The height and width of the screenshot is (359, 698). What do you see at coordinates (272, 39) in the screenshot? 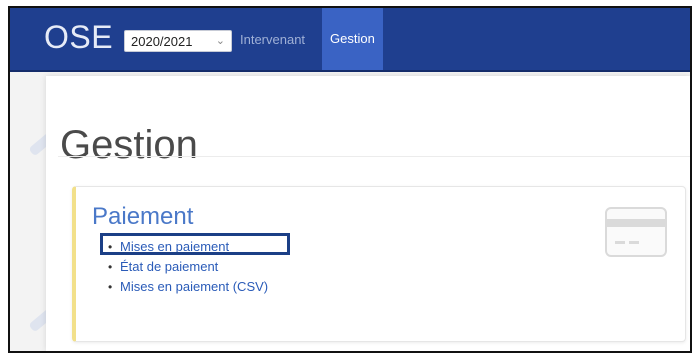
I see `nav-intervenant: Intervenant` at bounding box center [272, 39].